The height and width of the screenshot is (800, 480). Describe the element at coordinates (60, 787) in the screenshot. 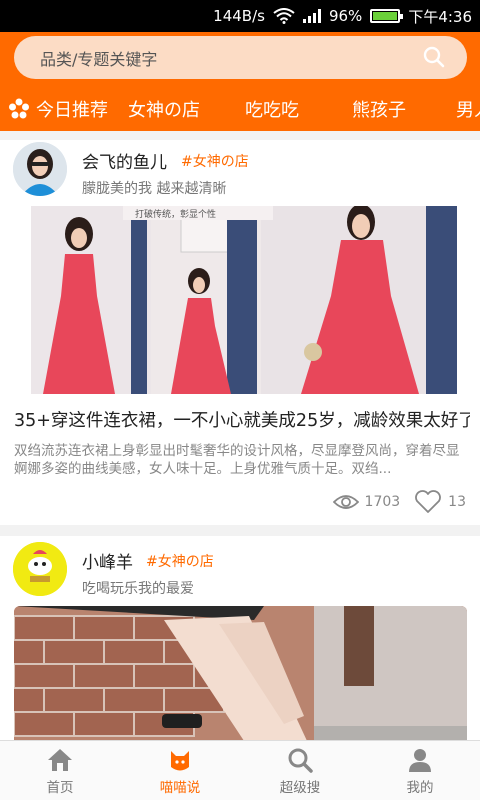

I see `nav-label: 首页` at that location.